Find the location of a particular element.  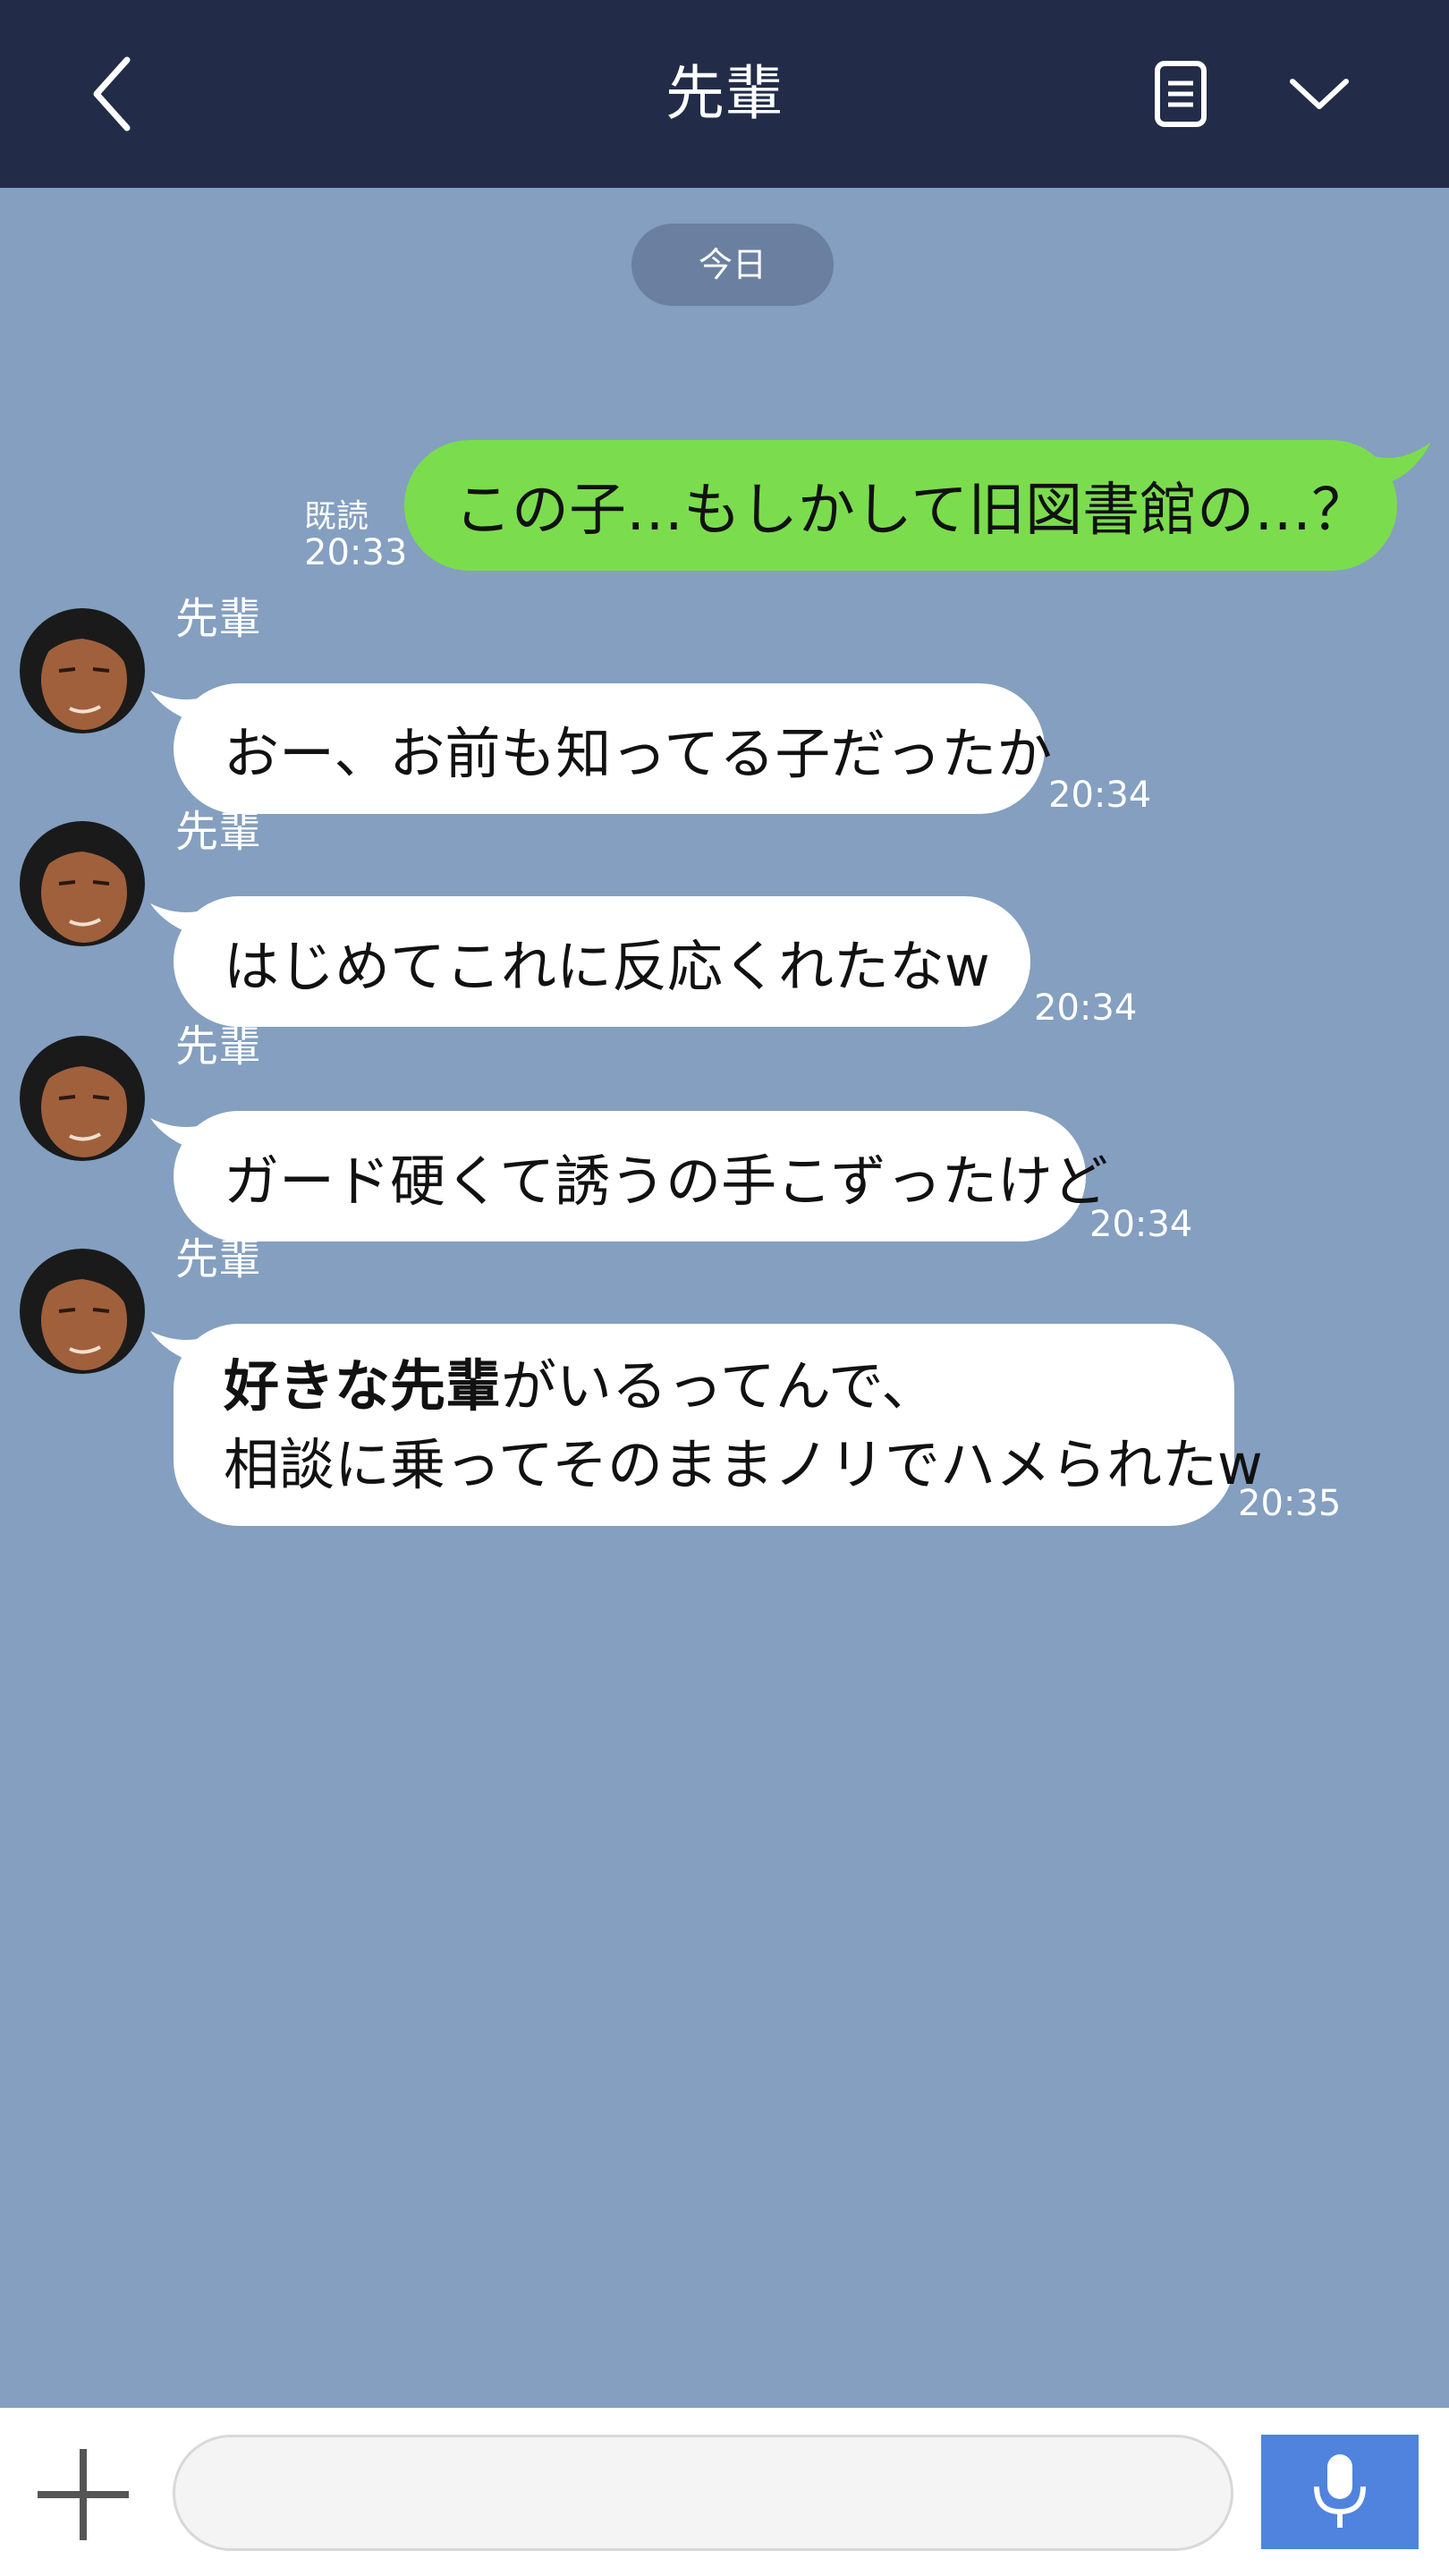

message-bubble: おー、お前も知ってる子だったか is located at coordinates (613, 748).